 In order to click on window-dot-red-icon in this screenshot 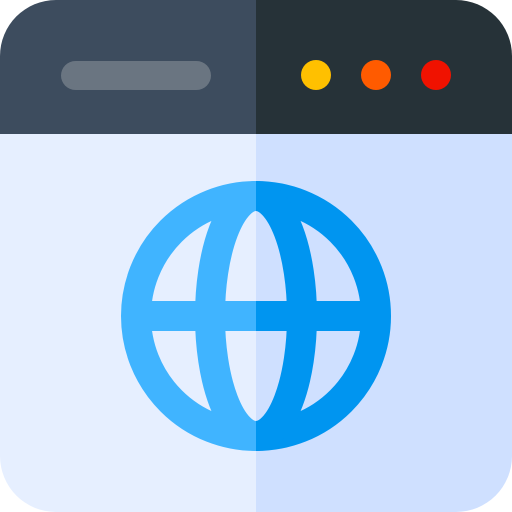, I will do `click(436, 75)`.